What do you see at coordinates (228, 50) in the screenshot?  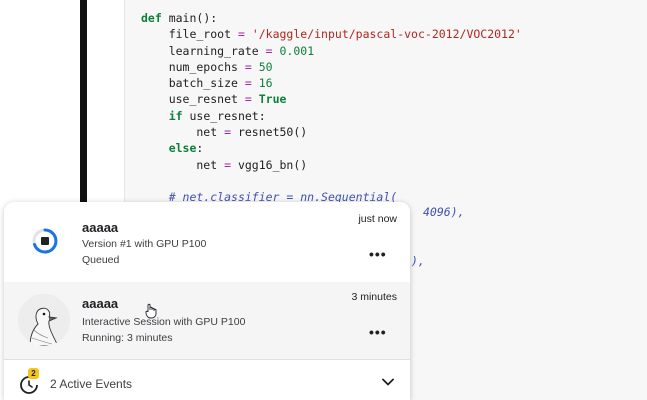 I see `code-line-3: learning_rate = 0.001` at bounding box center [228, 50].